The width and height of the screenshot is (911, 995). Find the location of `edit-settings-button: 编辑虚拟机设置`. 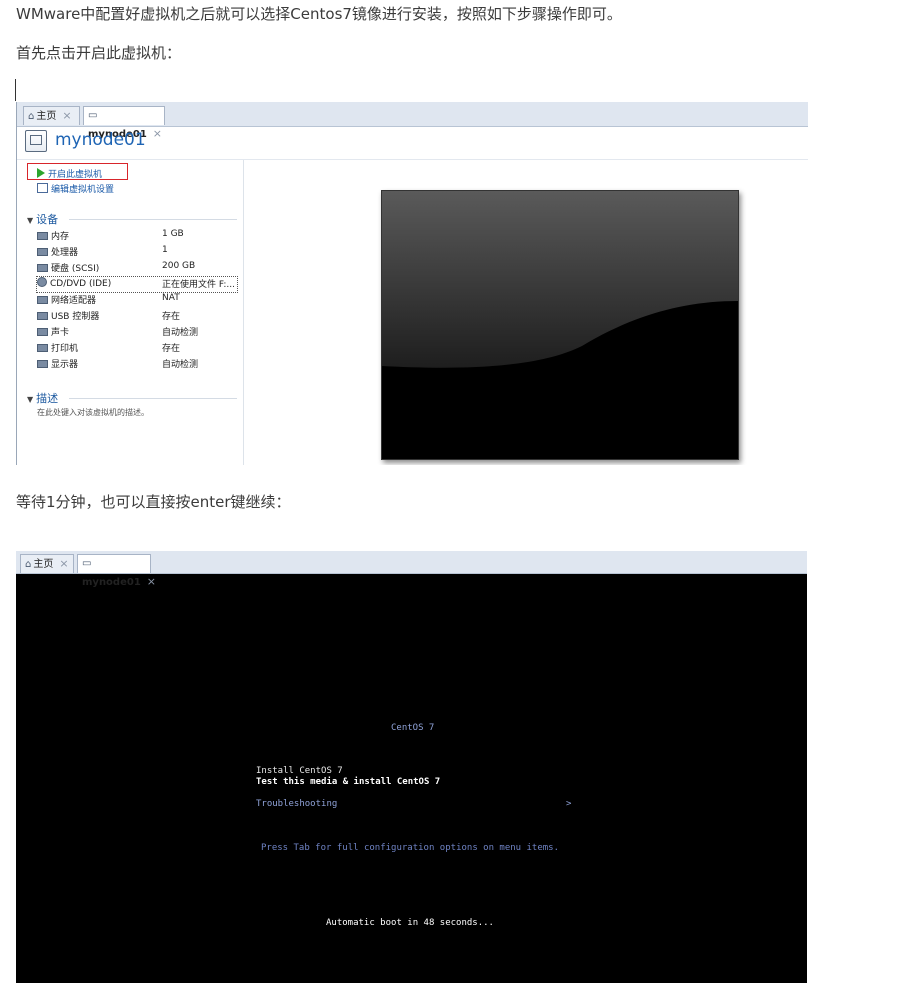

edit-settings-button: 编辑虚拟机设置 is located at coordinates (75, 188).